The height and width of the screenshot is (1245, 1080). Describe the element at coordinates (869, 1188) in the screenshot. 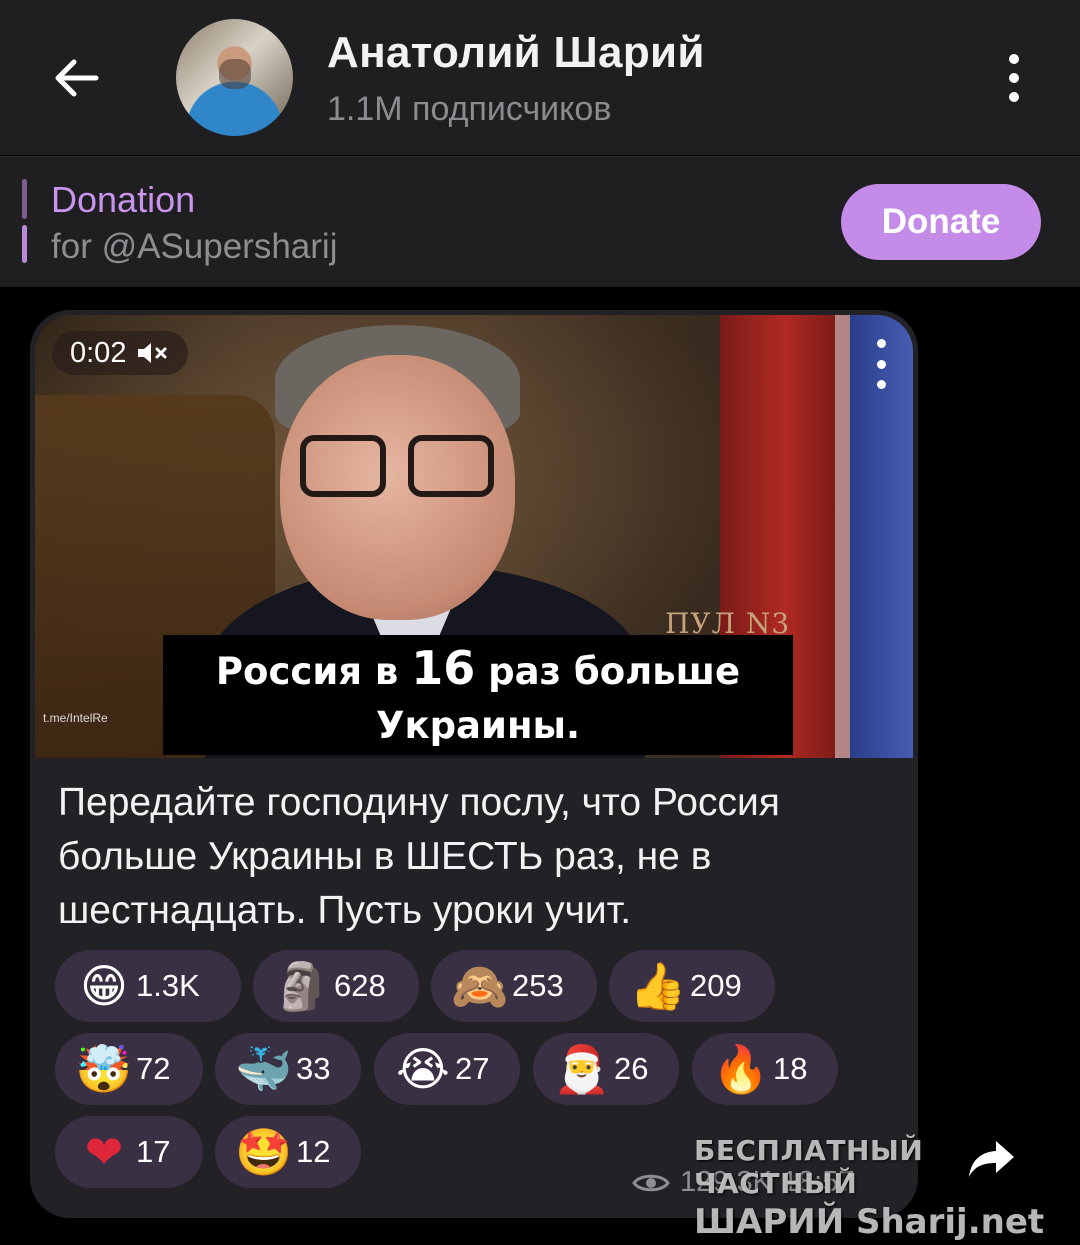

I see `site-watermark: БЕСПЛАТНЫЙ ЧАСТНЫЙ ШАРИЙ Sharij.net` at that location.